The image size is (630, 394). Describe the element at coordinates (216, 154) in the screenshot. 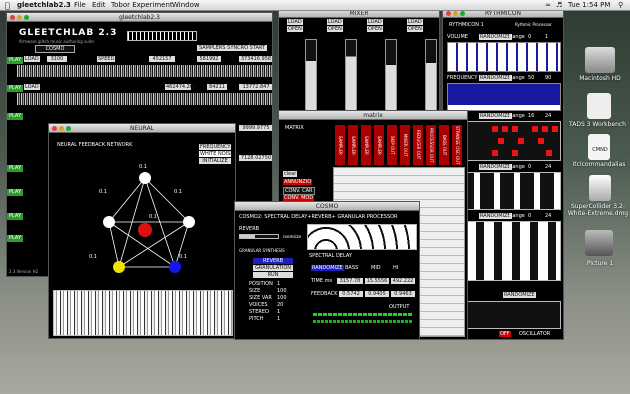

I see `white-noise-option: WHITE NOISE` at that location.